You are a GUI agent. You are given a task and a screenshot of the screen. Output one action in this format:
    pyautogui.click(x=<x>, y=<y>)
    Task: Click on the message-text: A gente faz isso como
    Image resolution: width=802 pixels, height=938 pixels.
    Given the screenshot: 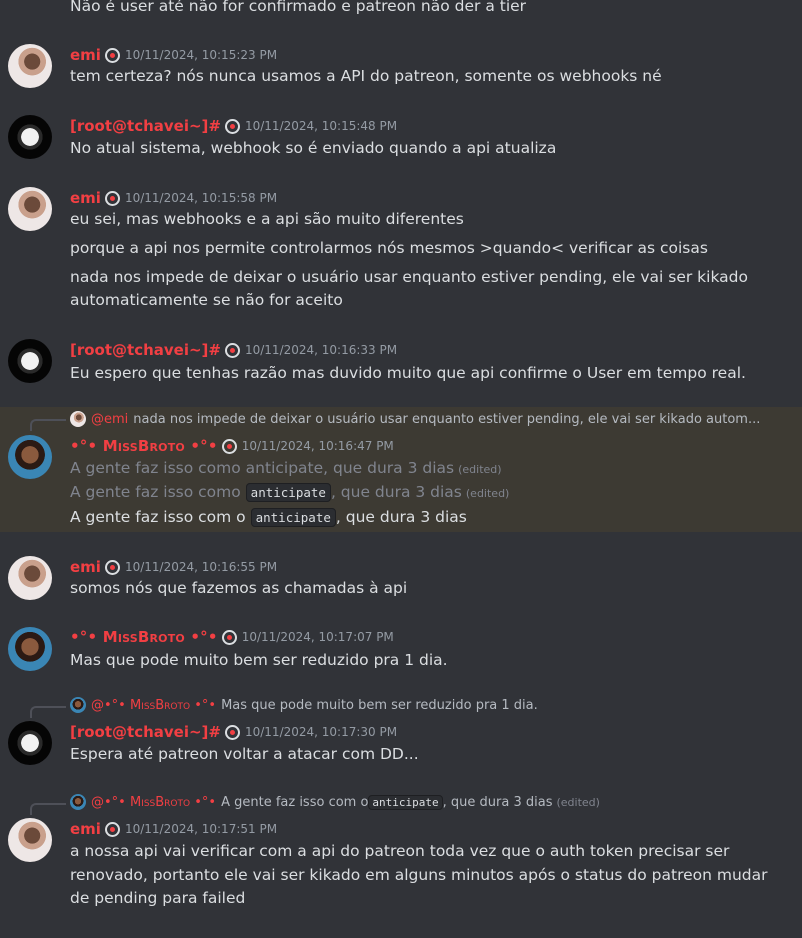 What is the action you would take?
    pyautogui.click(x=158, y=492)
    